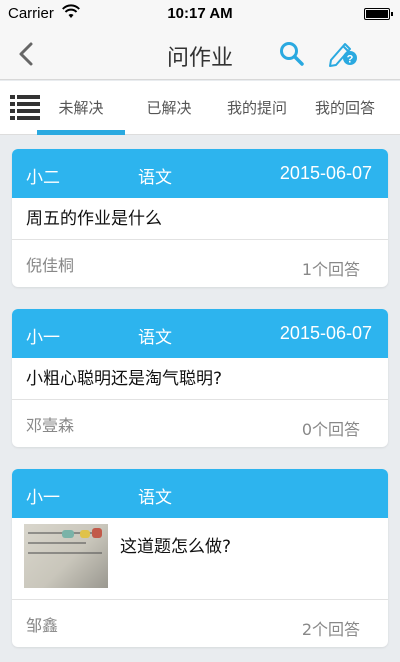  What do you see at coordinates (200, 54) in the screenshot?
I see `nav-bar: 问作业 ?` at bounding box center [200, 54].